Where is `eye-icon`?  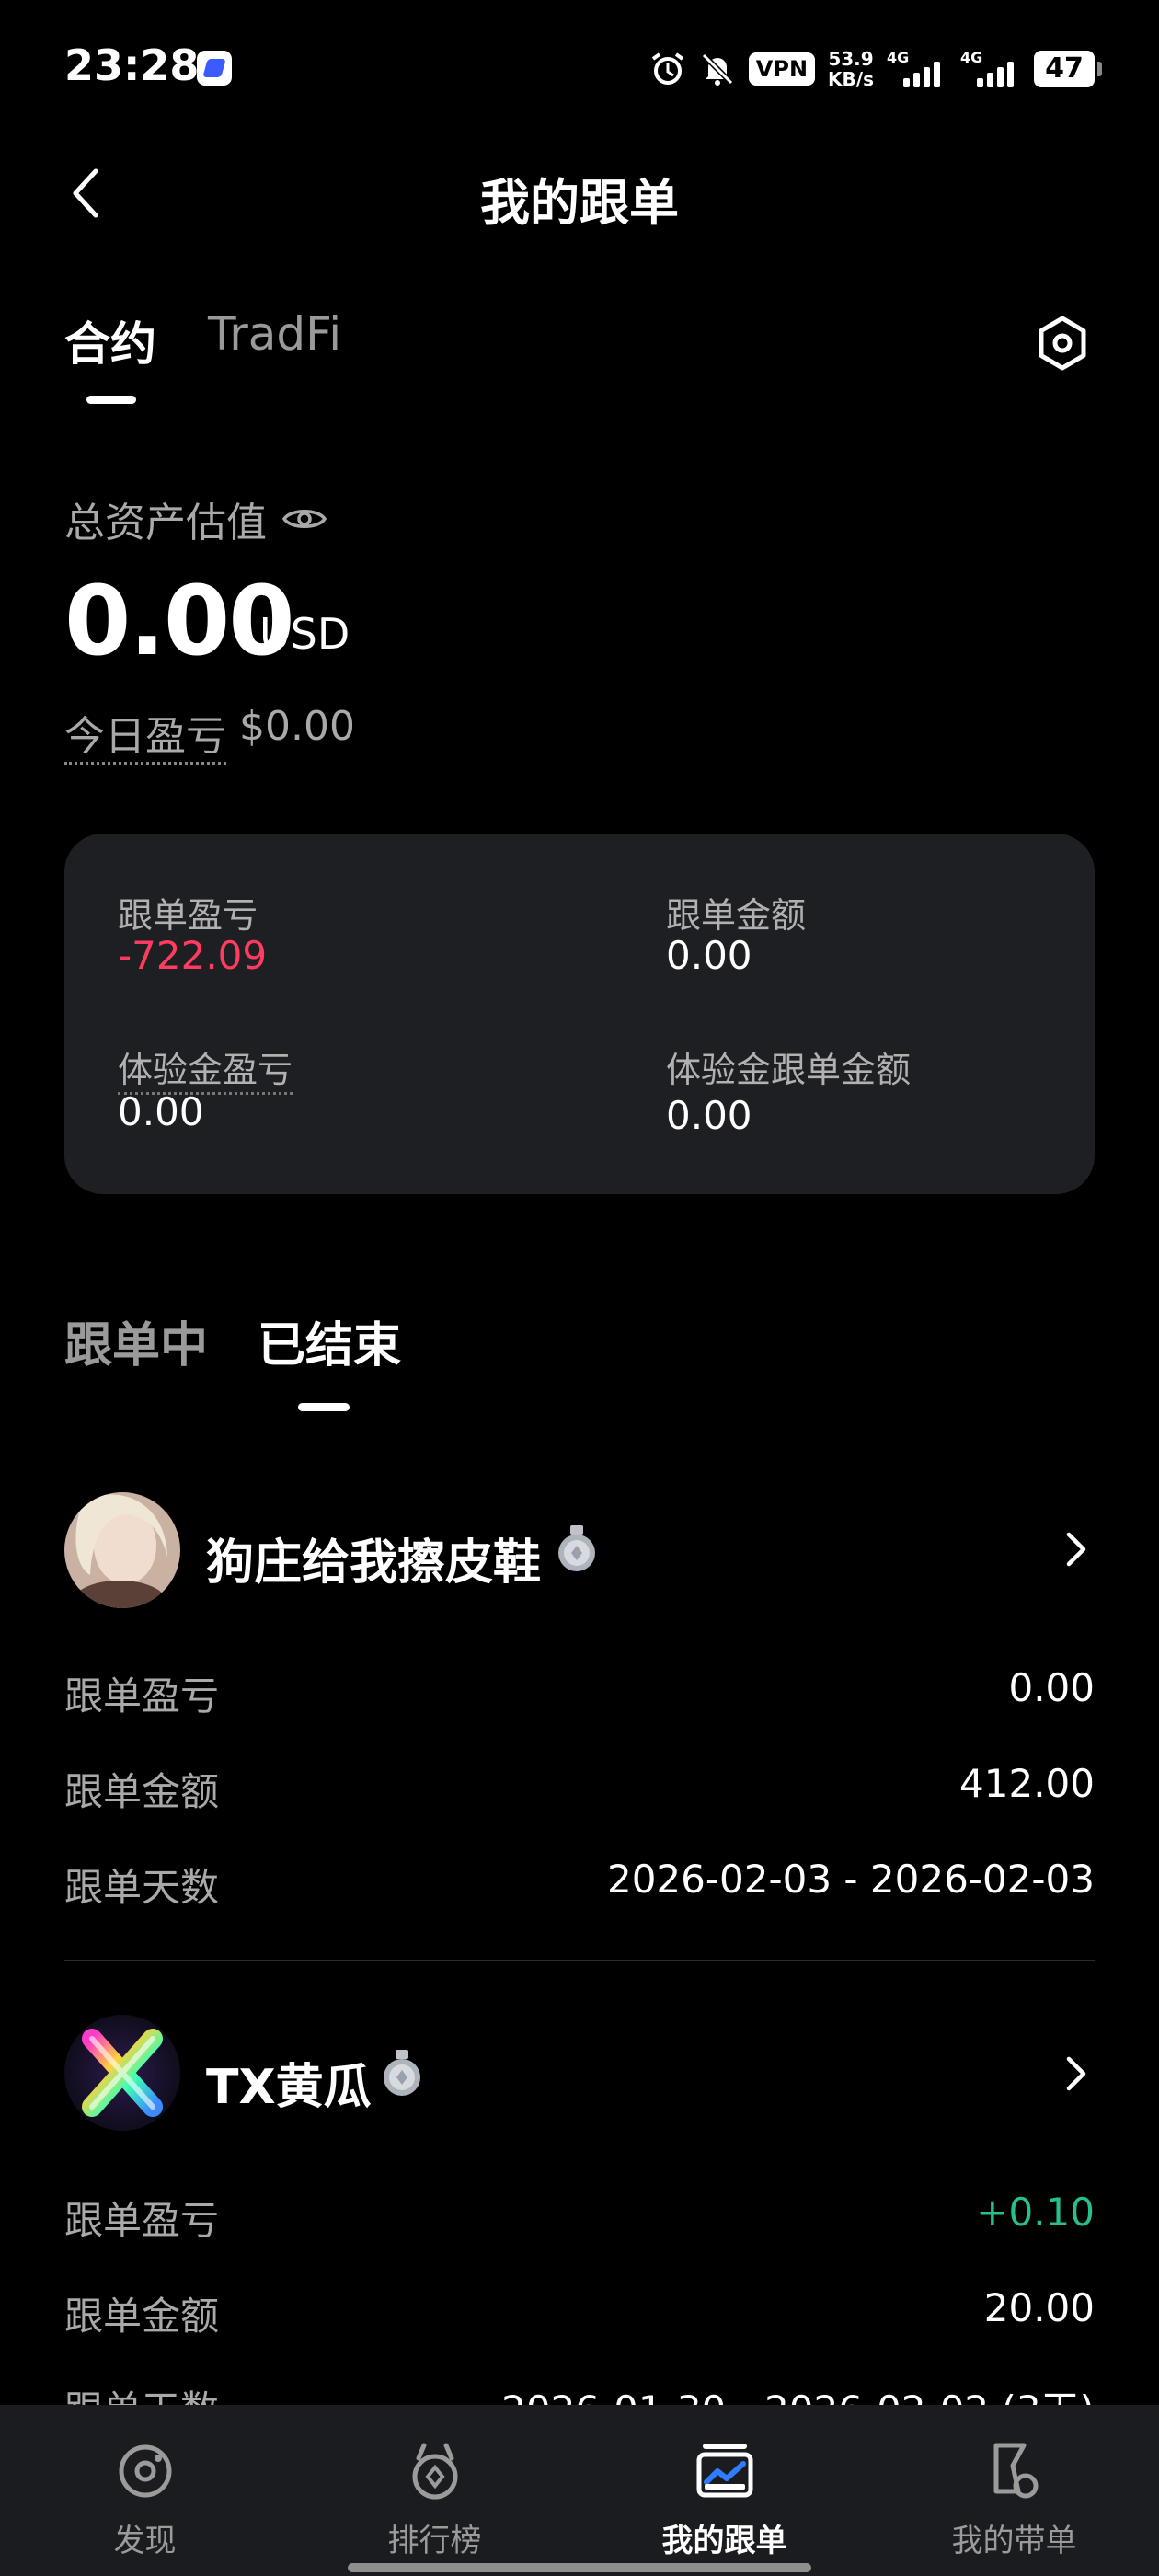 eye-icon is located at coordinates (304, 519).